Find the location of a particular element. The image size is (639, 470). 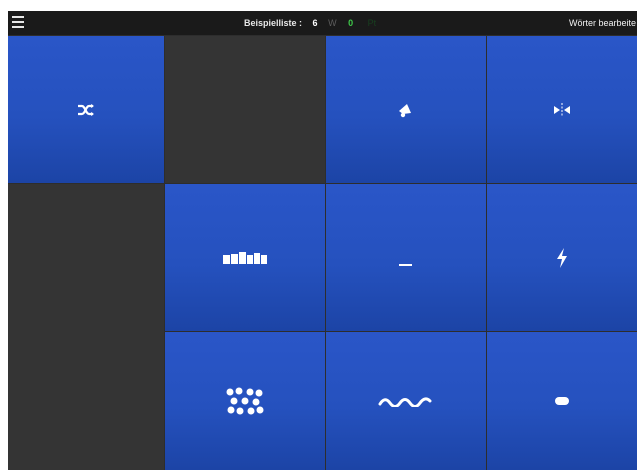

blocks-tile is located at coordinates (245, 257).